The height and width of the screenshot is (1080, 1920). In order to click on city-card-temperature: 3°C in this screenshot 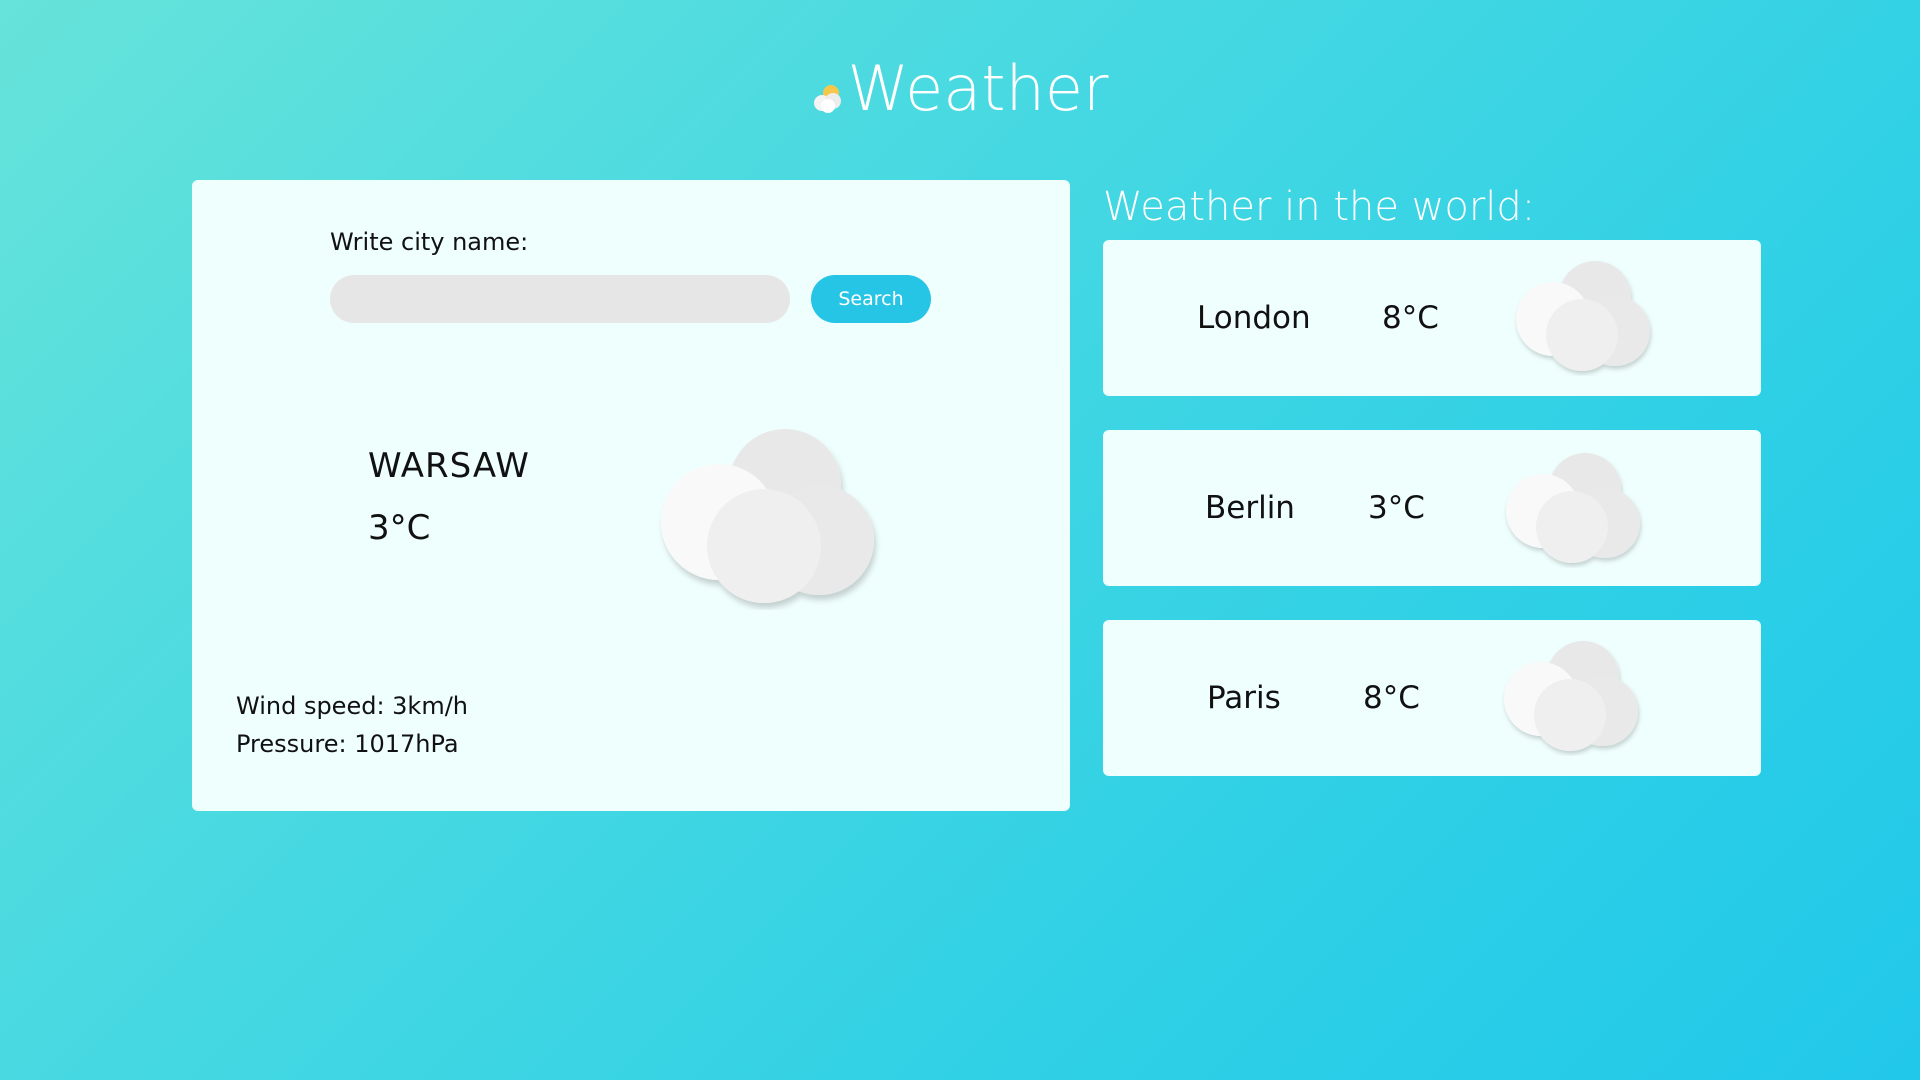, I will do `click(1396, 508)`.